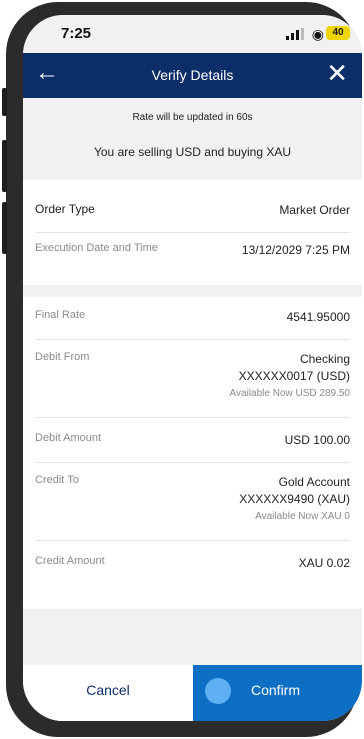 This screenshot has width=364, height=739. I want to click on debit-from-label: Debit From, so click(62, 357).